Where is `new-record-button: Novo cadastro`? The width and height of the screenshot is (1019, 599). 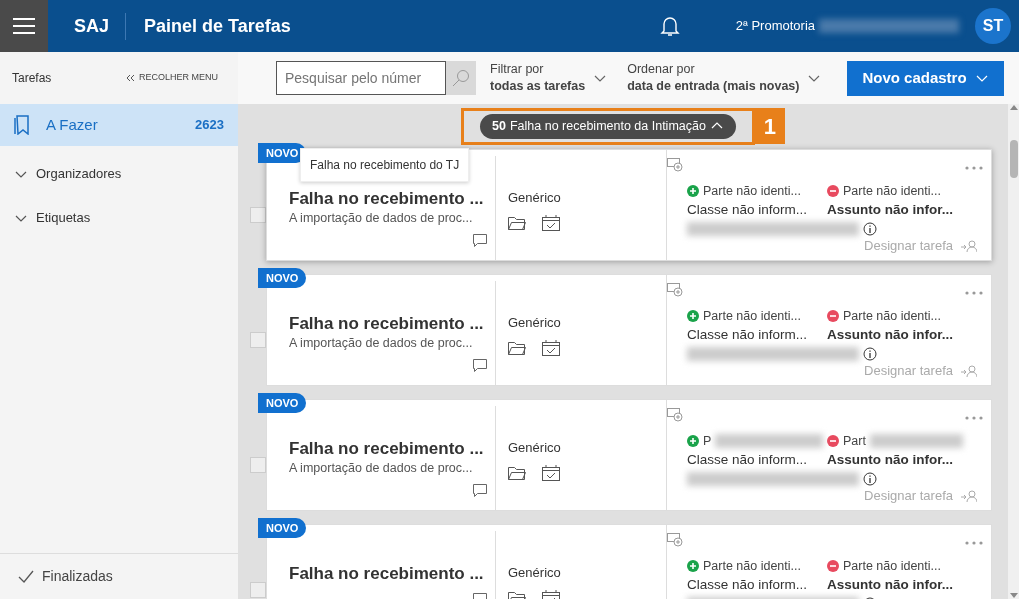
new-record-button: Novo cadastro is located at coordinates (925, 78).